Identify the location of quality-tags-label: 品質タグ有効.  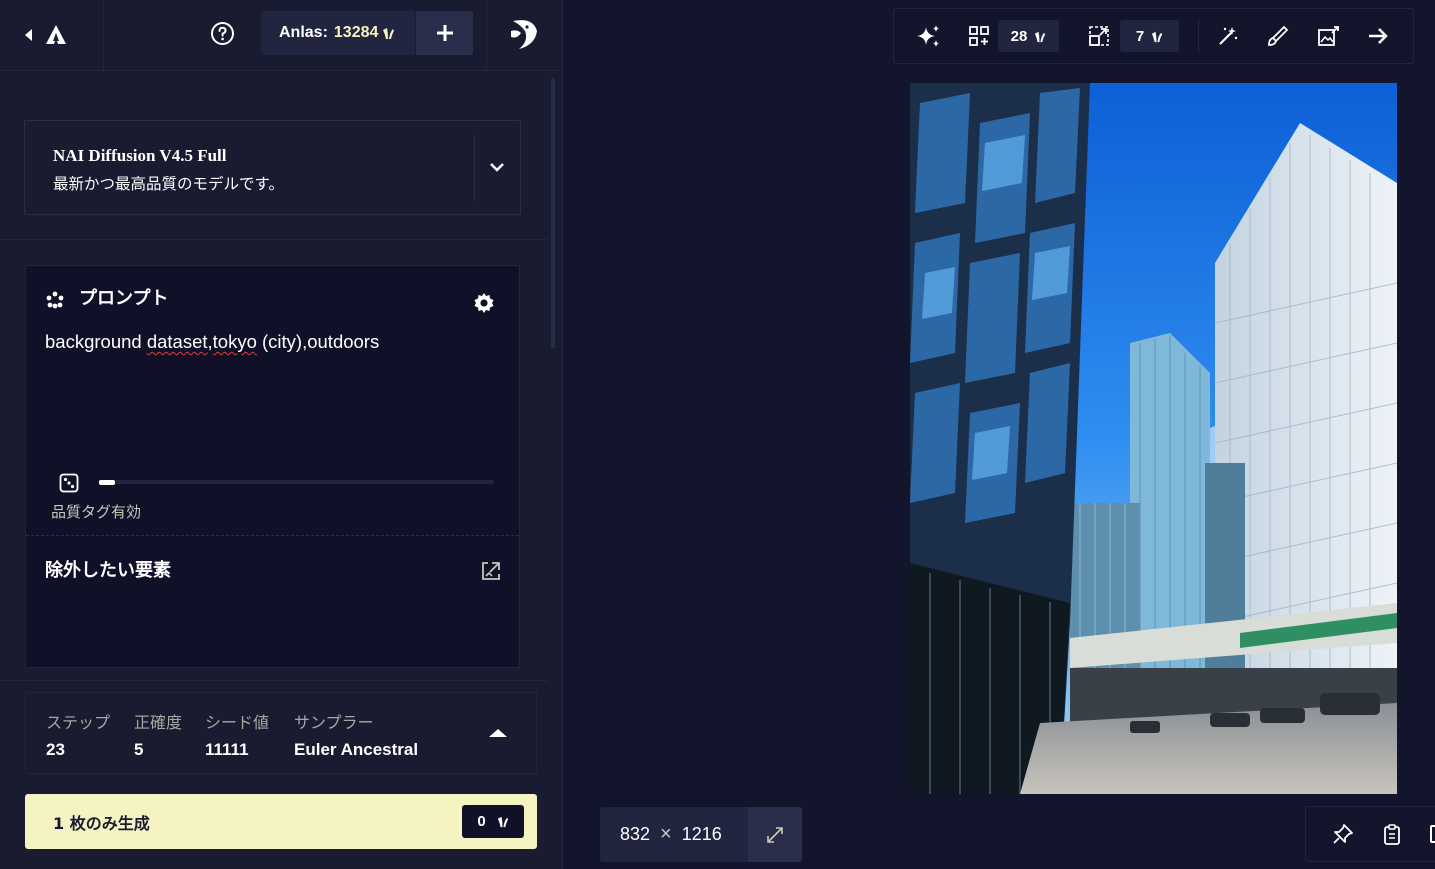
(96, 512).